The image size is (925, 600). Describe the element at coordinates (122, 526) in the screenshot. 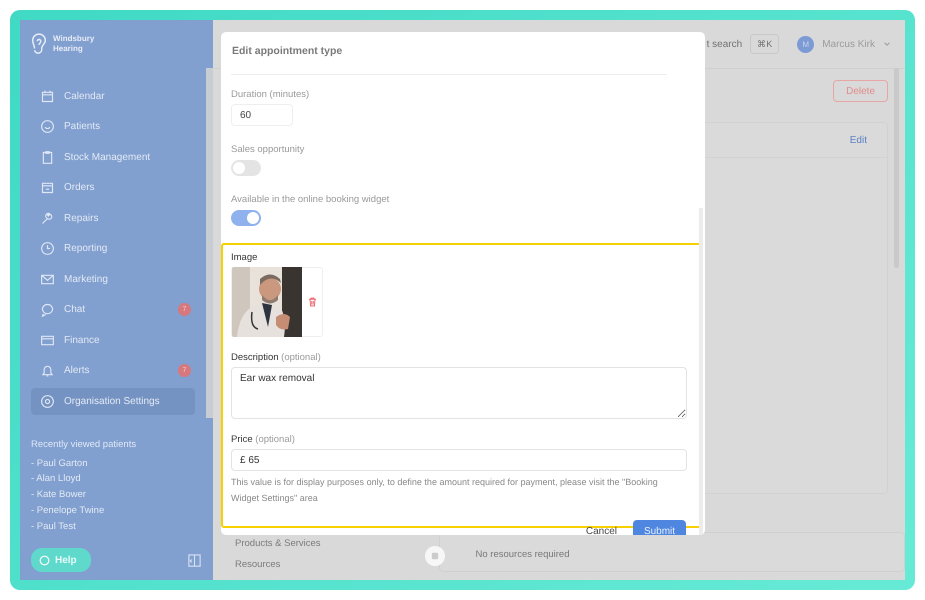

I see `recent-patient-link: - Paul Test` at that location.